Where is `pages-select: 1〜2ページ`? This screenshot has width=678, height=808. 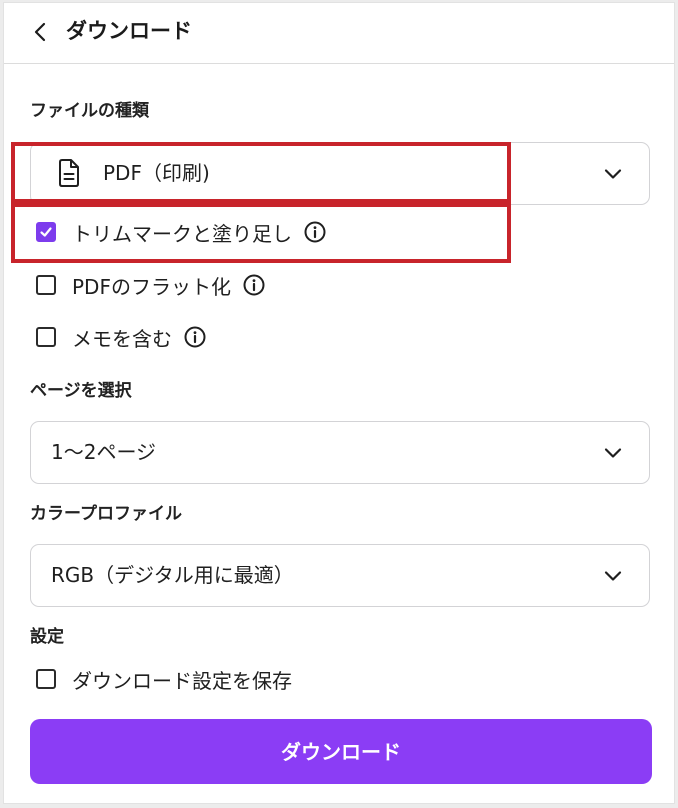 pages-select: 1〜2ページ is located at coordinates (340, 452).